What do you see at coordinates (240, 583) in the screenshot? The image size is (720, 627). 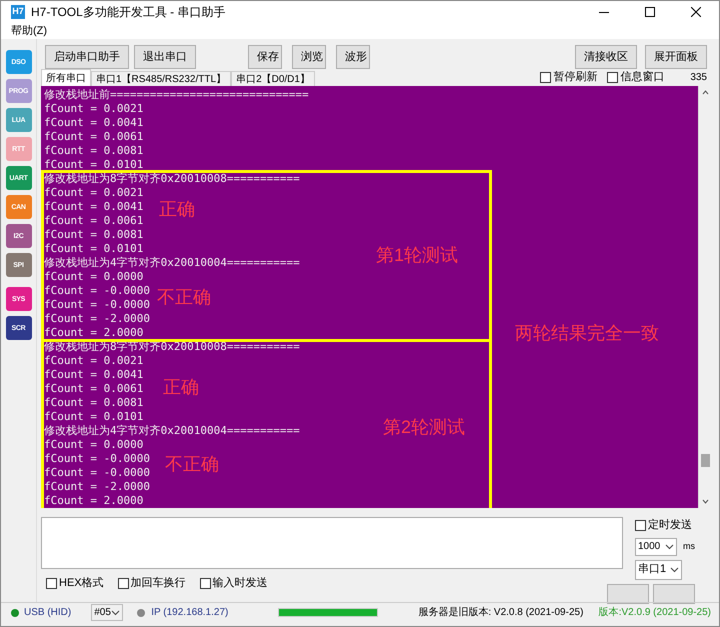 I see `checkbox-label: 输入时发送` at bounding box center [240, 583].